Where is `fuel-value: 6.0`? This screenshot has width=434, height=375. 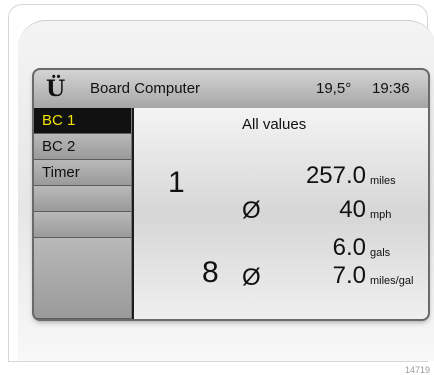
fuel-value: 6.0 is located at coordinates (349, 247).